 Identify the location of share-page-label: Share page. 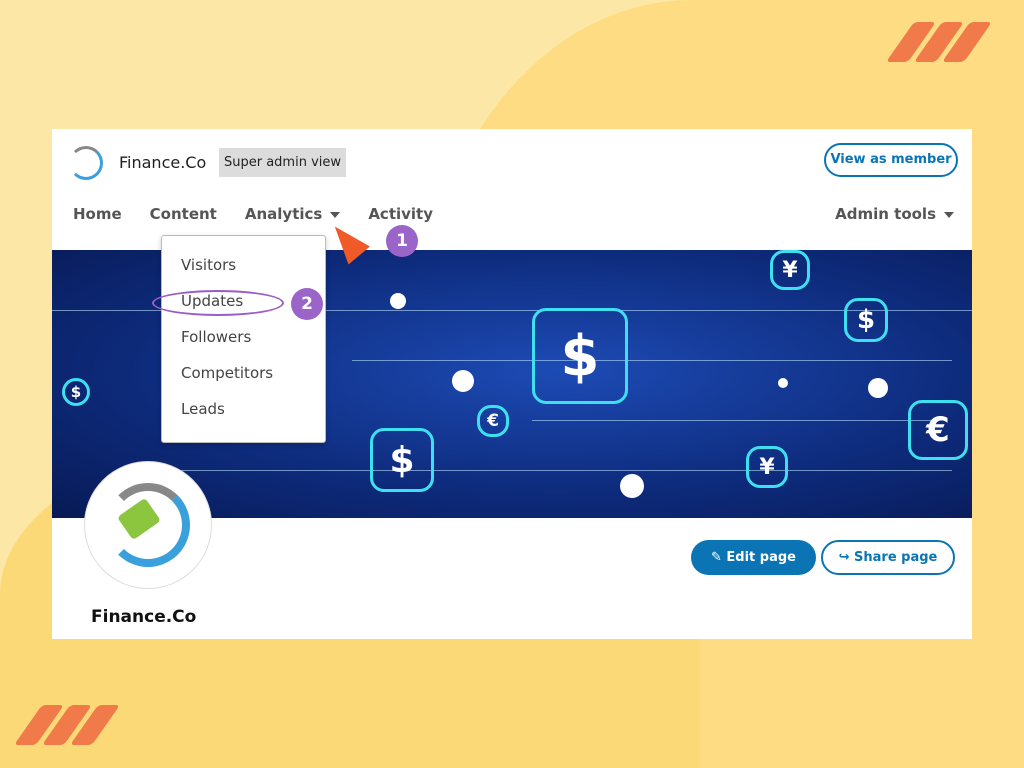
(896, 557).